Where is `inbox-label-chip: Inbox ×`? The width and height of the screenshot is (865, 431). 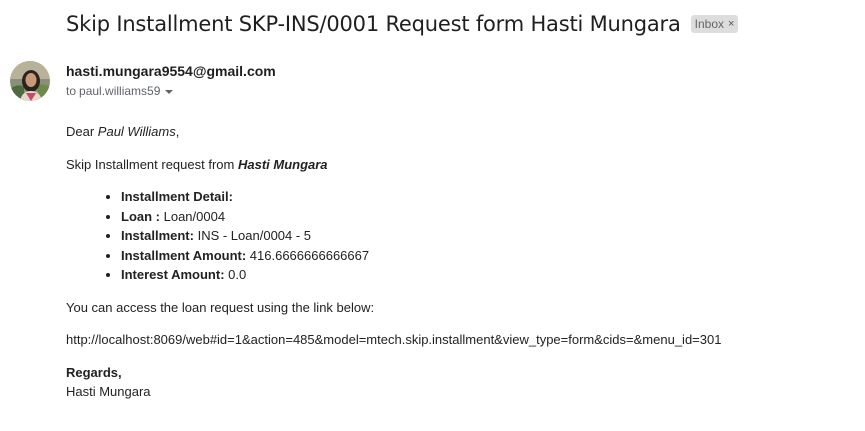 inbox-label-chip: Inbox × is located at coordinates (714, 24).